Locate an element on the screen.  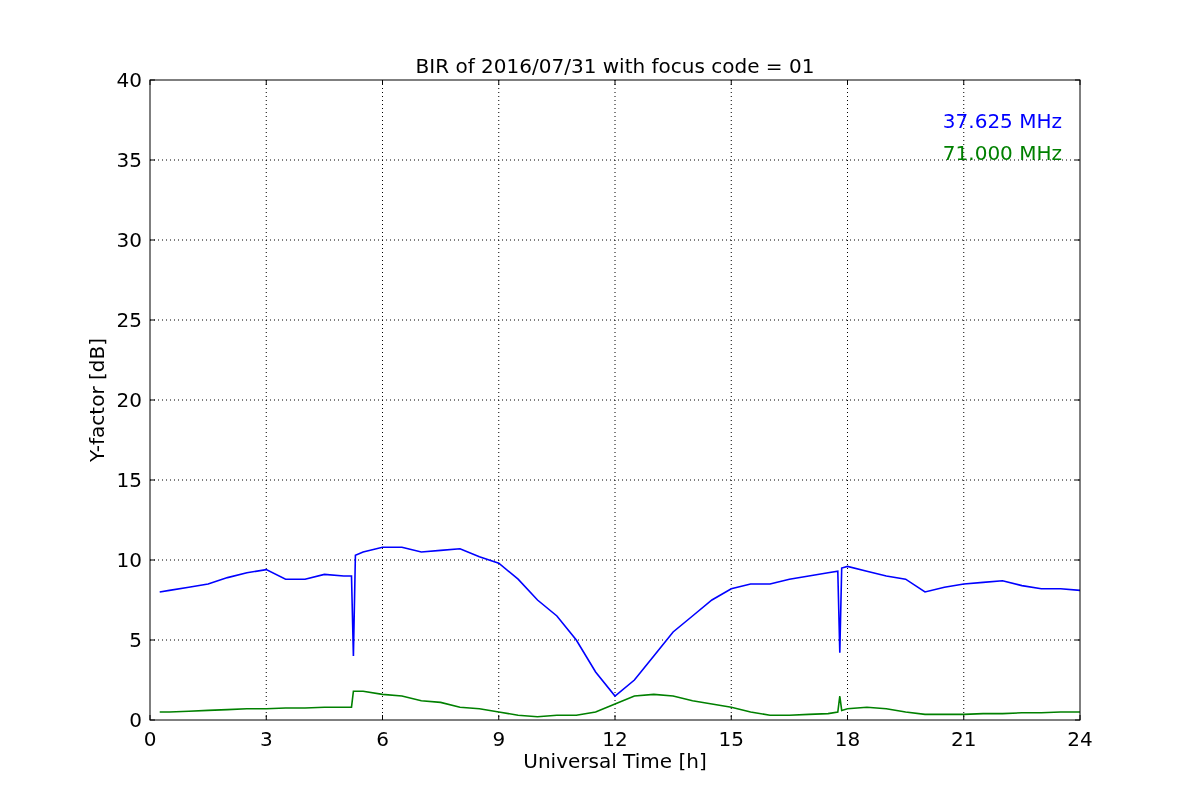
y-tick-label: 35 is located at coordinates (129, 160).